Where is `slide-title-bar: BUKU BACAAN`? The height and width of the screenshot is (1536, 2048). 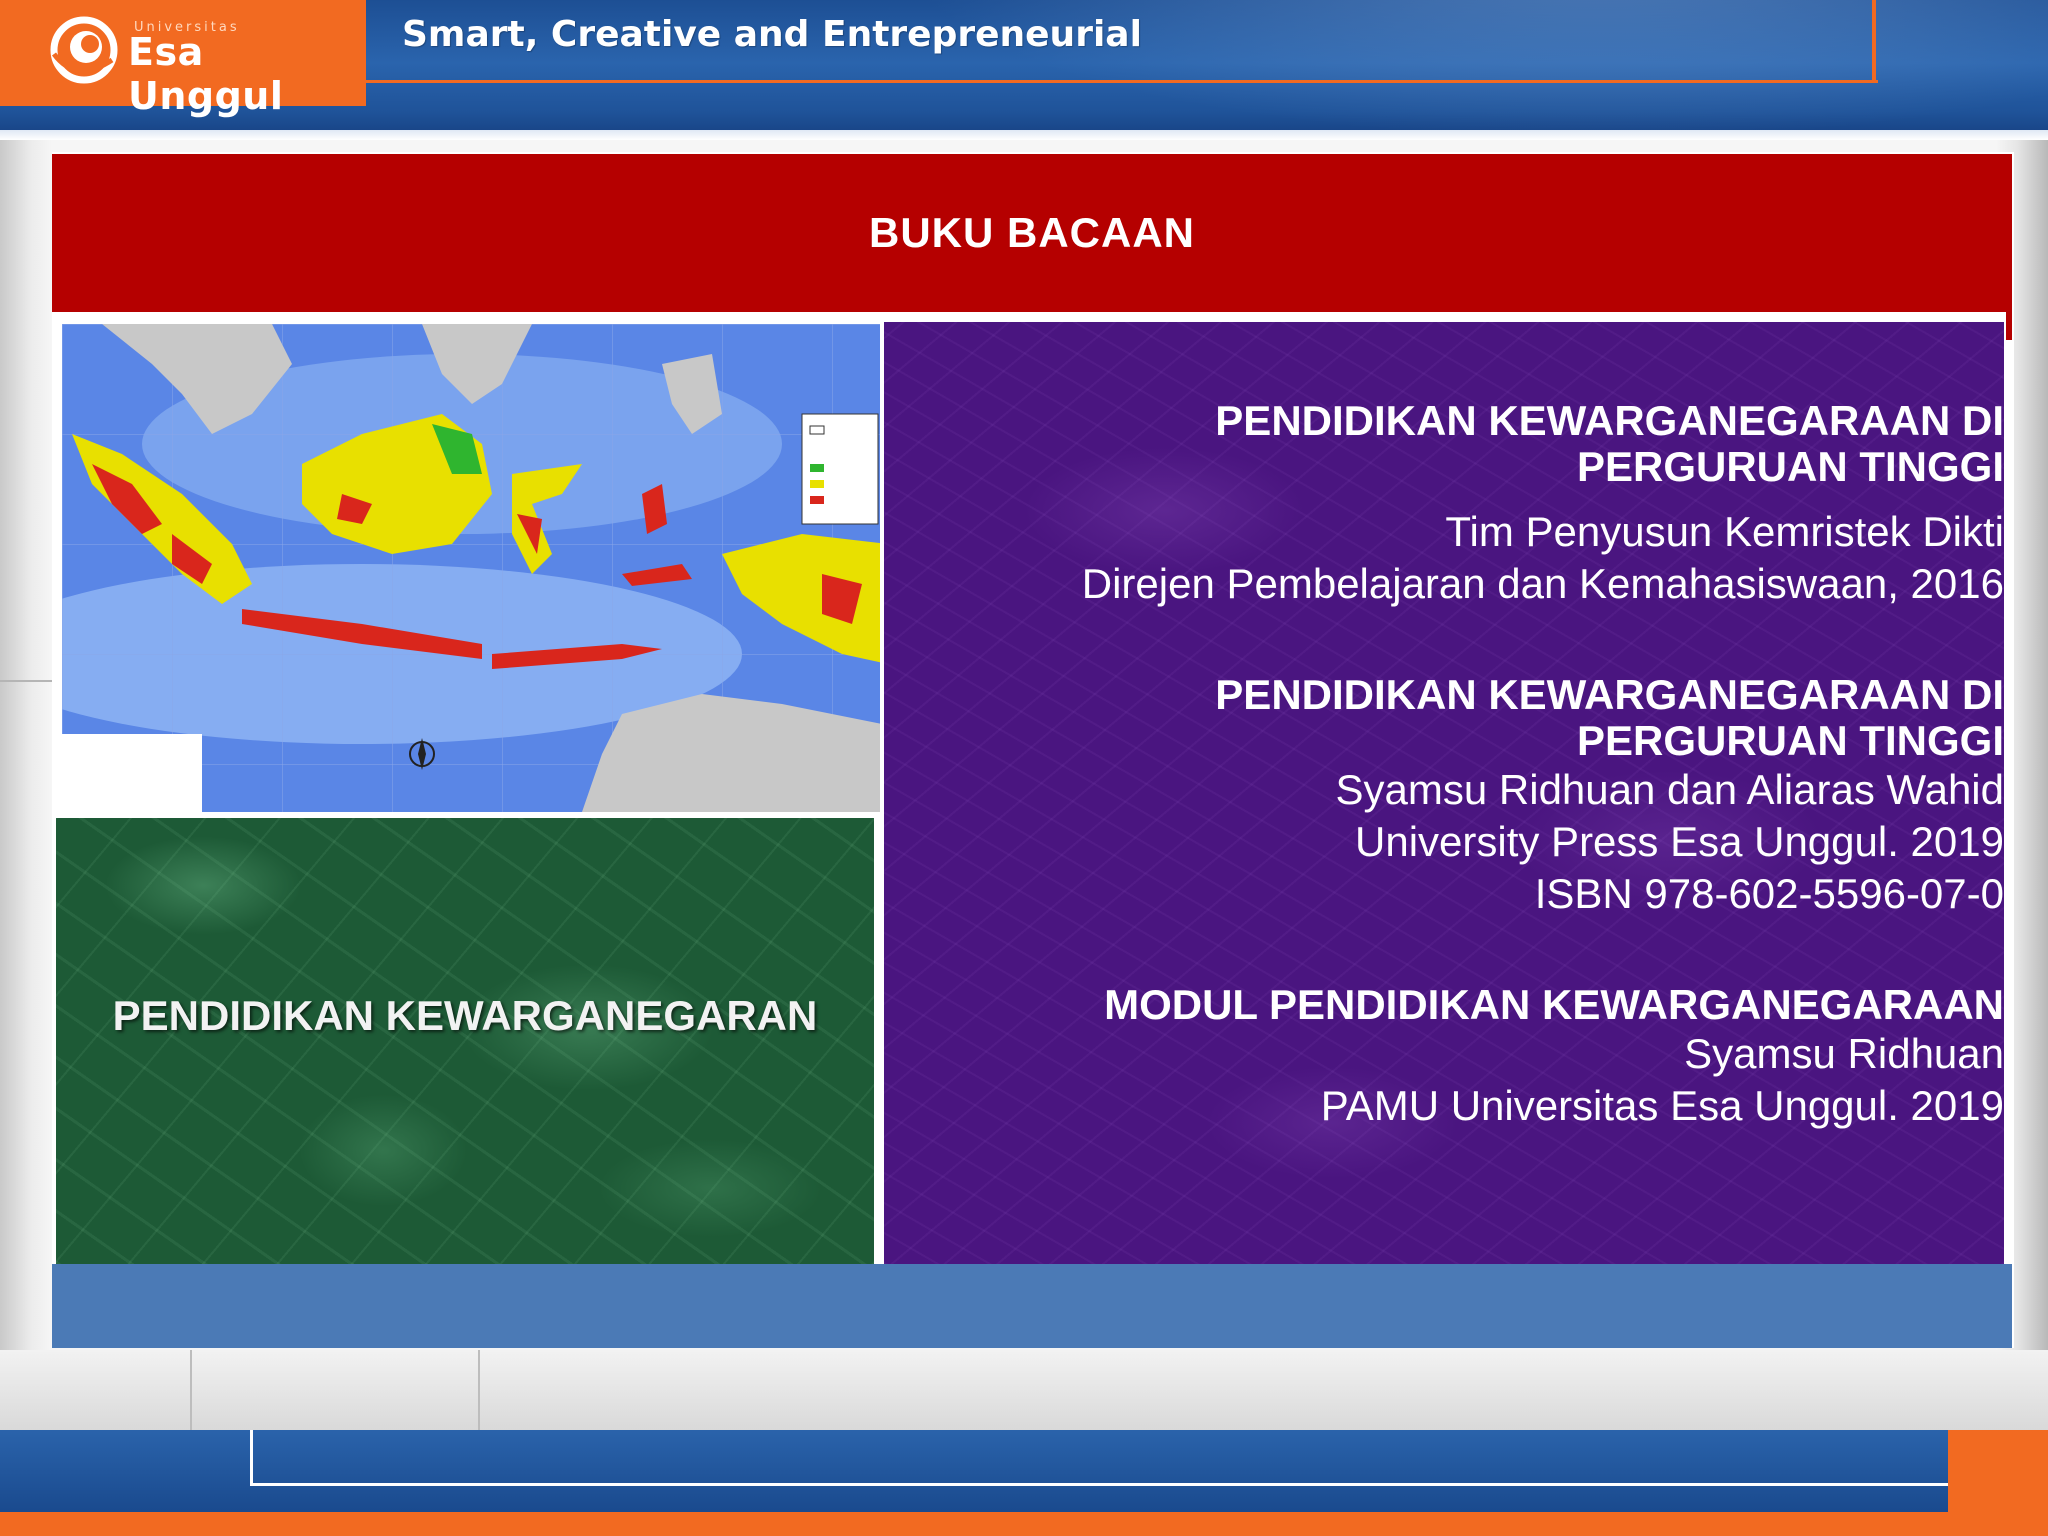 slide-title-bar: BUKU BACAAN is located at coordinates (1032, 233).